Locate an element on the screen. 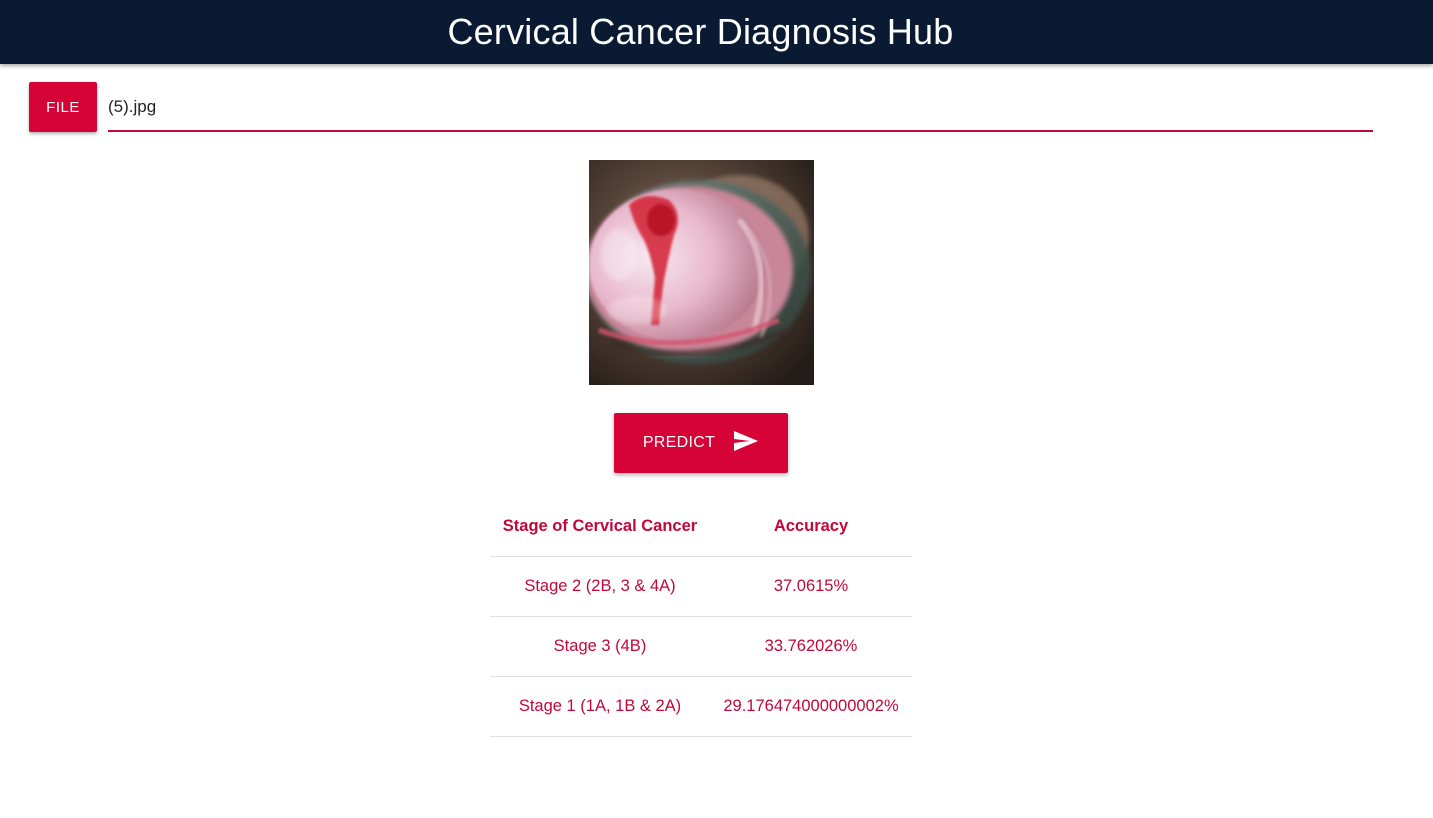 The image size is (1433, 818). predict-button: PREDICT is located at coordinates (701, 443).